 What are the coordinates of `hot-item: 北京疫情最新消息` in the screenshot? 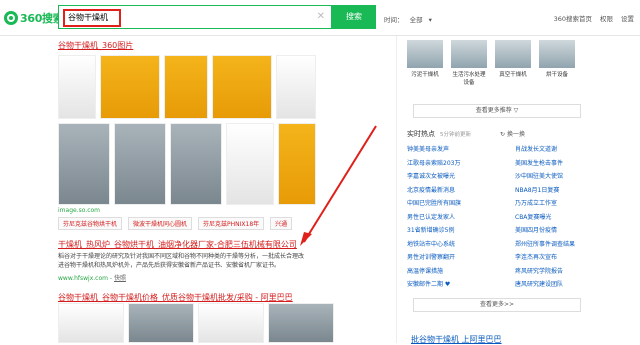 It's located at (461, 189).